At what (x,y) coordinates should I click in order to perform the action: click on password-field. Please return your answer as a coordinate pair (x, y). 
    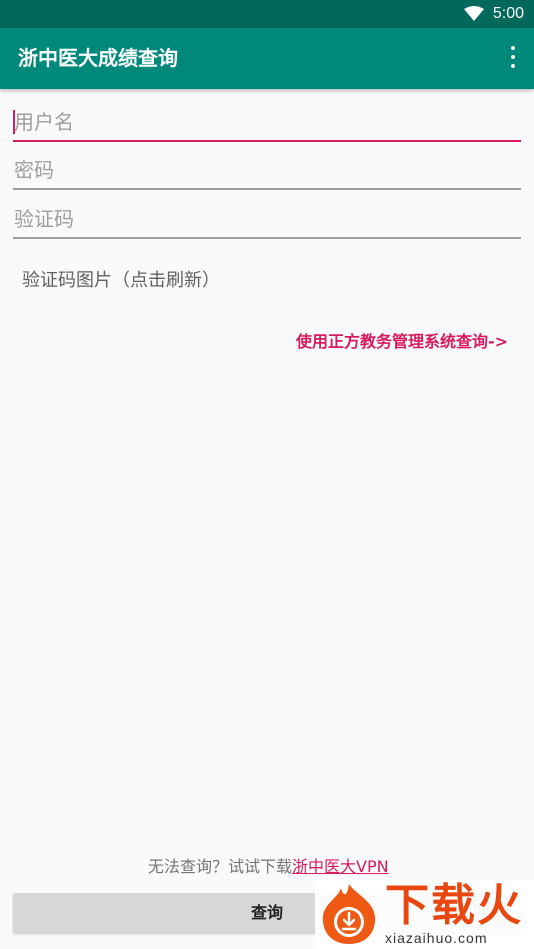
    Looking at the image, I should click on (267, 170).